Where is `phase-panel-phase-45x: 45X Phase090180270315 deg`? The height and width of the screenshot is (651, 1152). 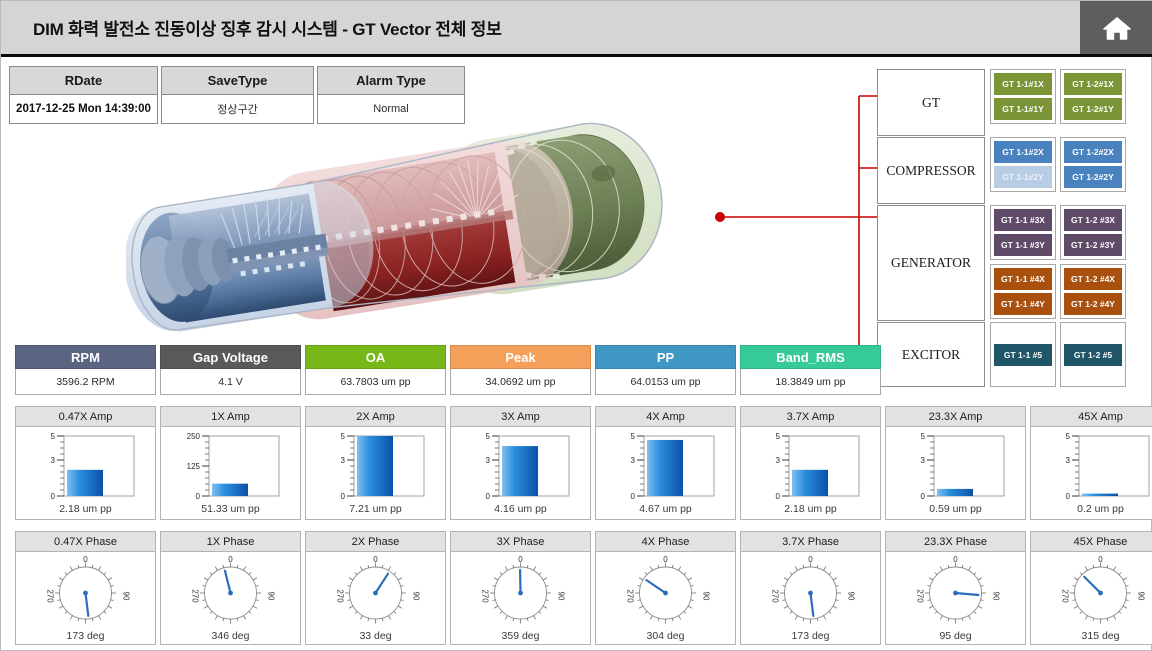 phase-panel-phase-45x: 45X Phase090180270315 deg is located at coordinates (1091, 588).